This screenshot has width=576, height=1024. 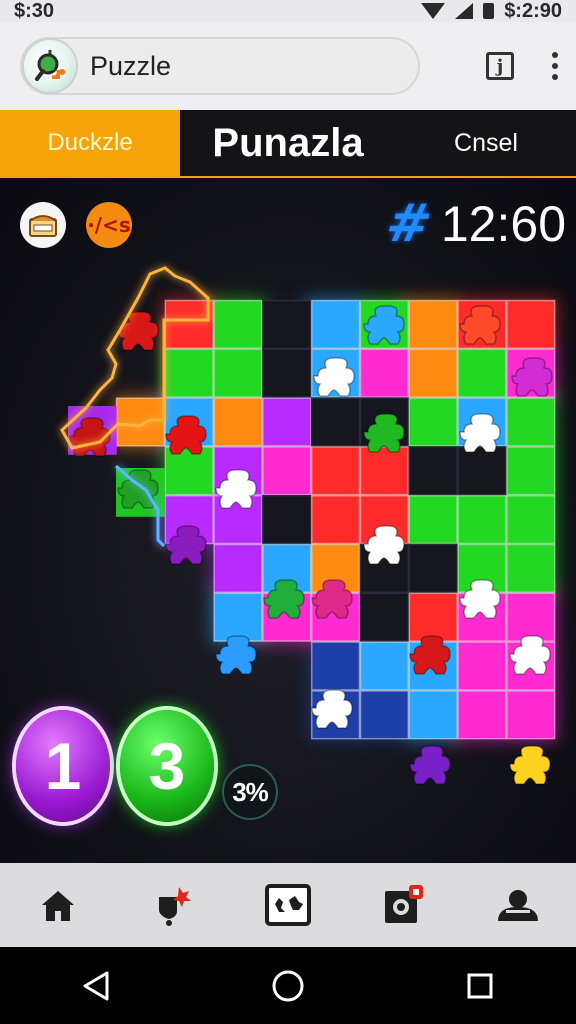 I want to click on user-icon, so click(x=518, y=905).